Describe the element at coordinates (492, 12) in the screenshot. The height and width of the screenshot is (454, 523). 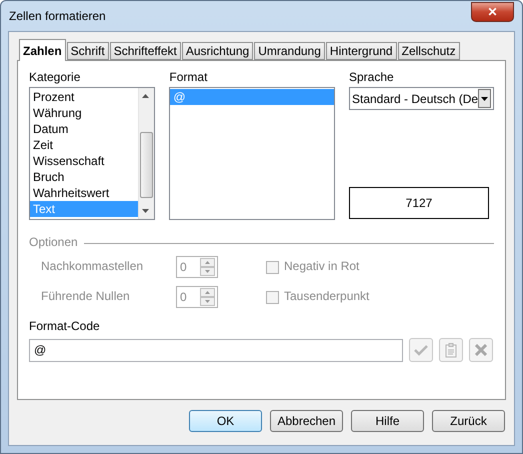
I see `close-button: ✕` at that location.